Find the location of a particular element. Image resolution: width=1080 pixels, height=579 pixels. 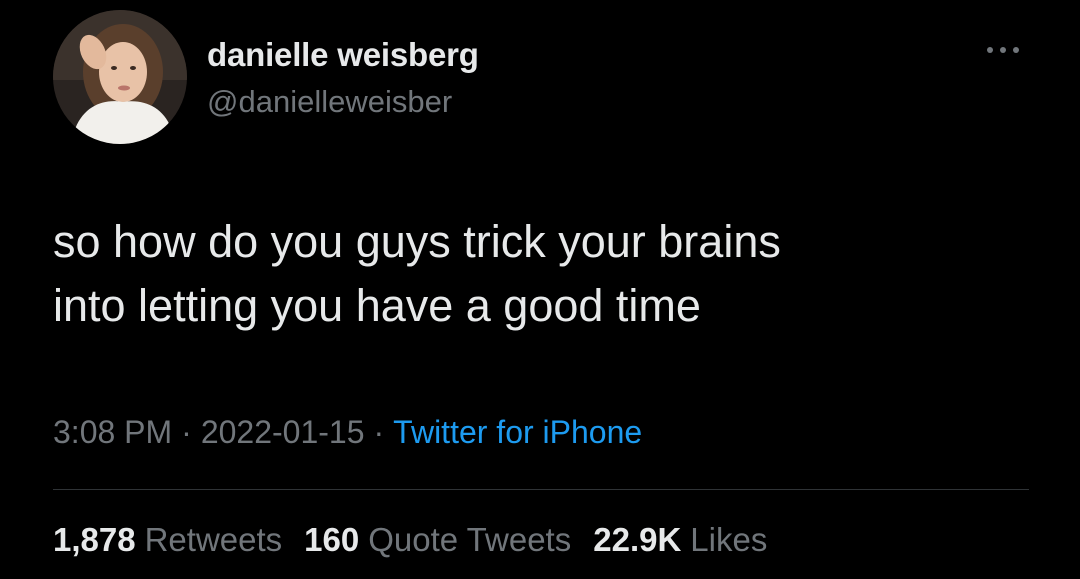

quote-tweets-count: 160 is located at coordinates (332, 539).